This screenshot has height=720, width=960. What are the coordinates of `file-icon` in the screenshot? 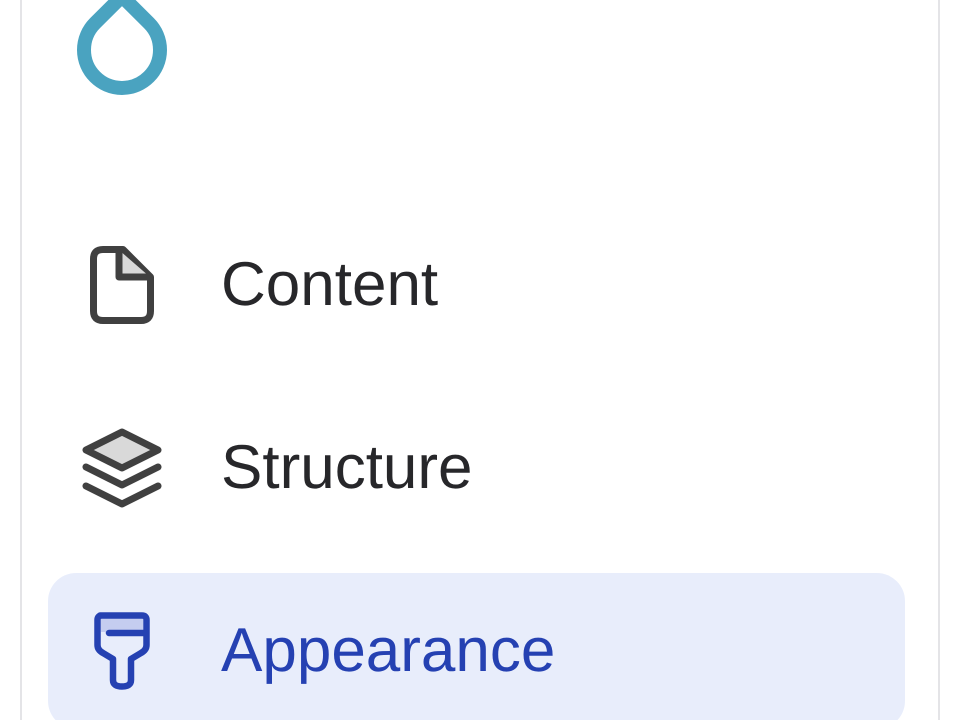 It's located at (122, 285).